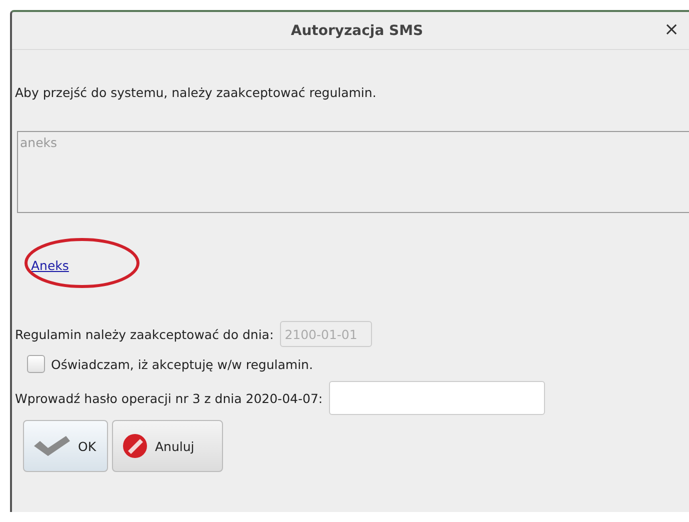  I want to click on ok-button: OK, so click(65, 446).